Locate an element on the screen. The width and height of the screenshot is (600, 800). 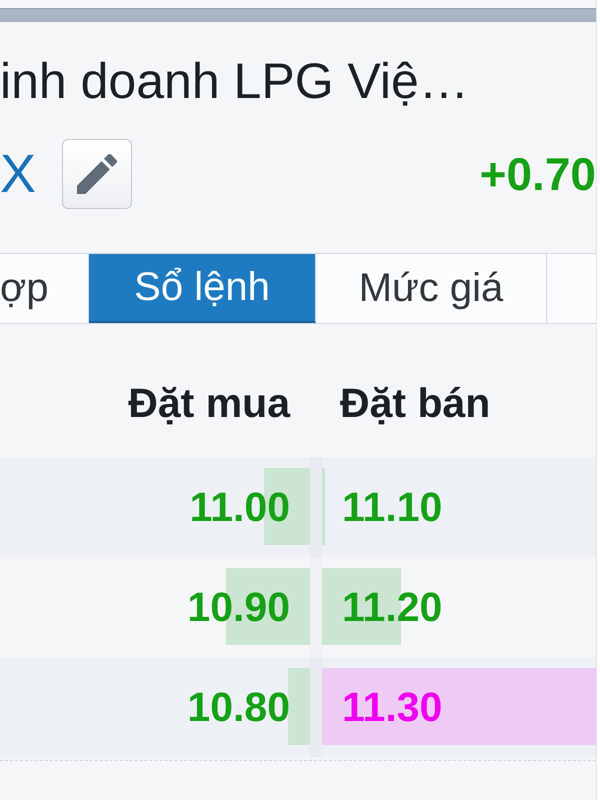
bid-price: 11.00 is located at coordinates (240, 507).